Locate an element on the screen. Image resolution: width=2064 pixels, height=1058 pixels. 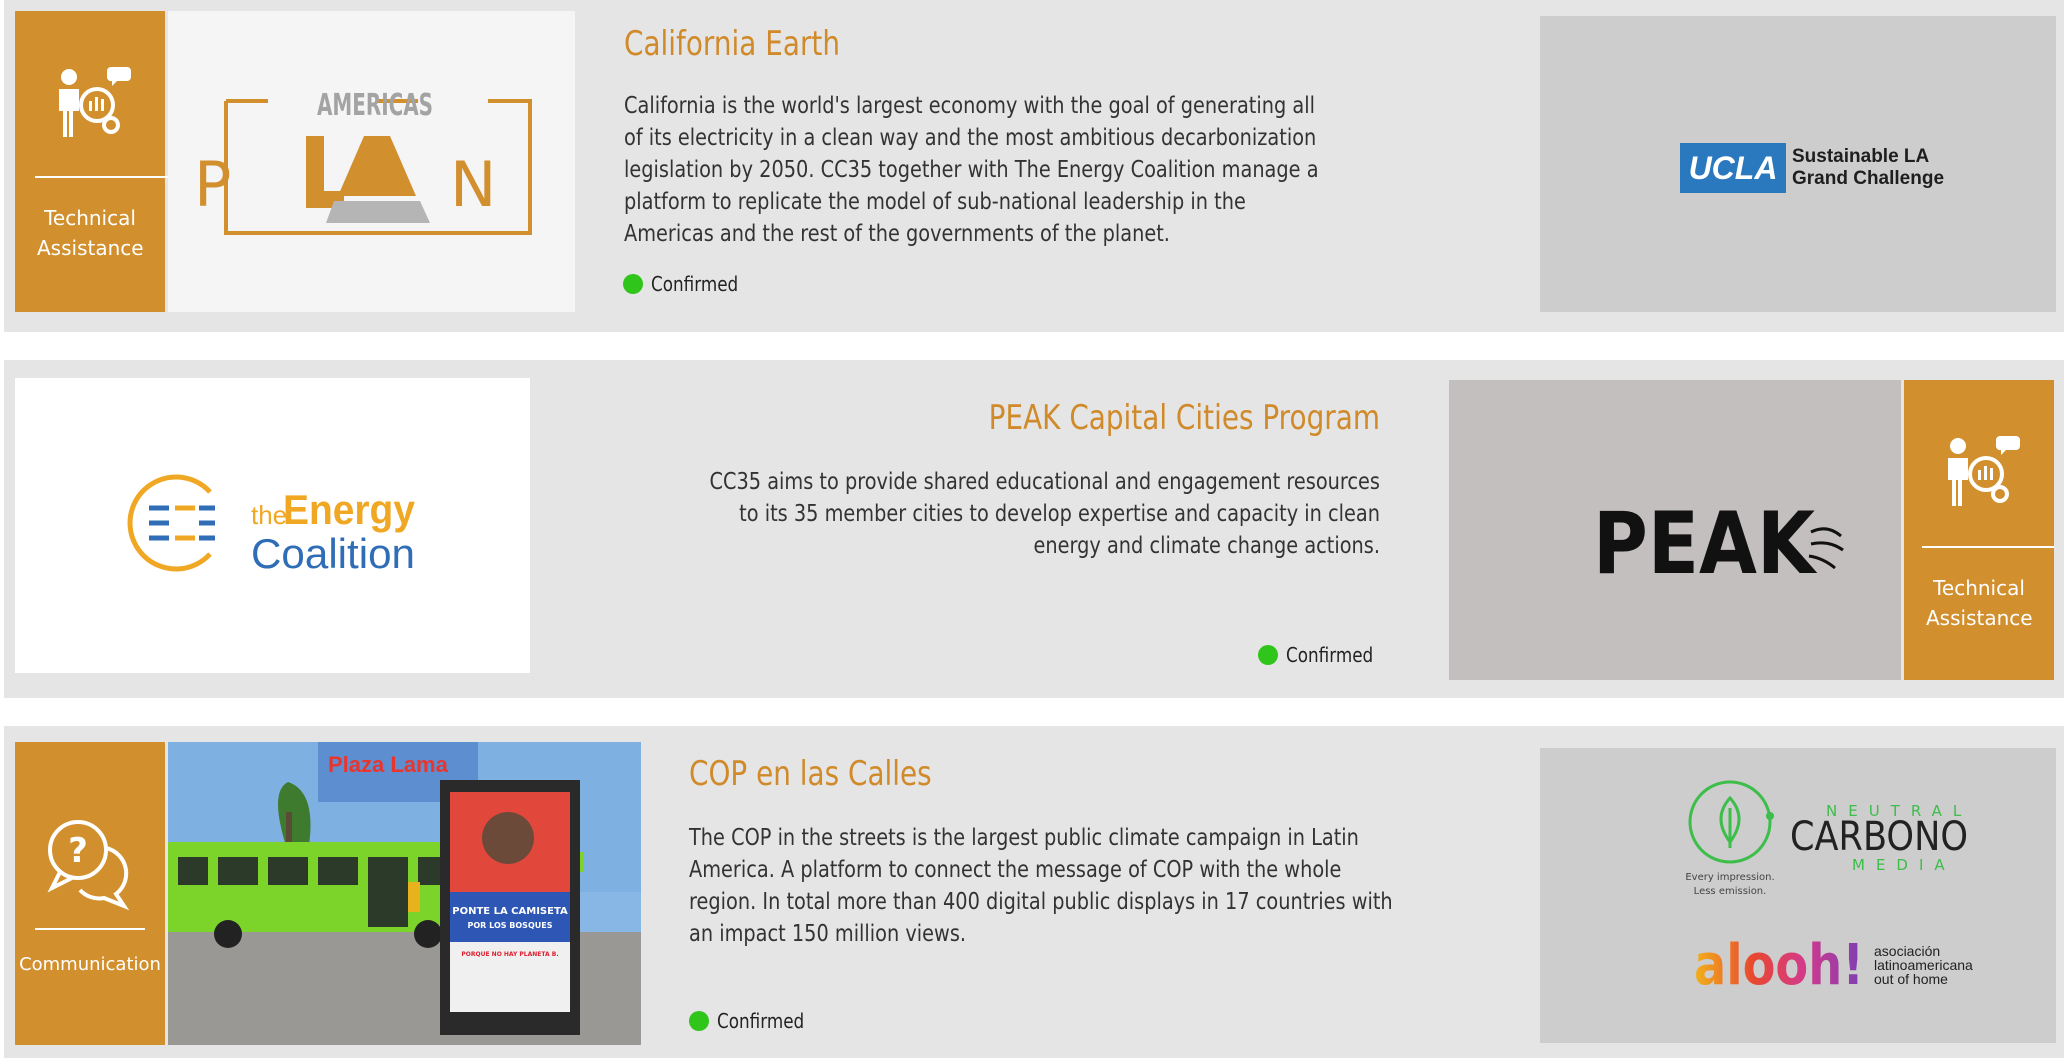
category-tag: ? Communication is located at coordinates (90, 893).